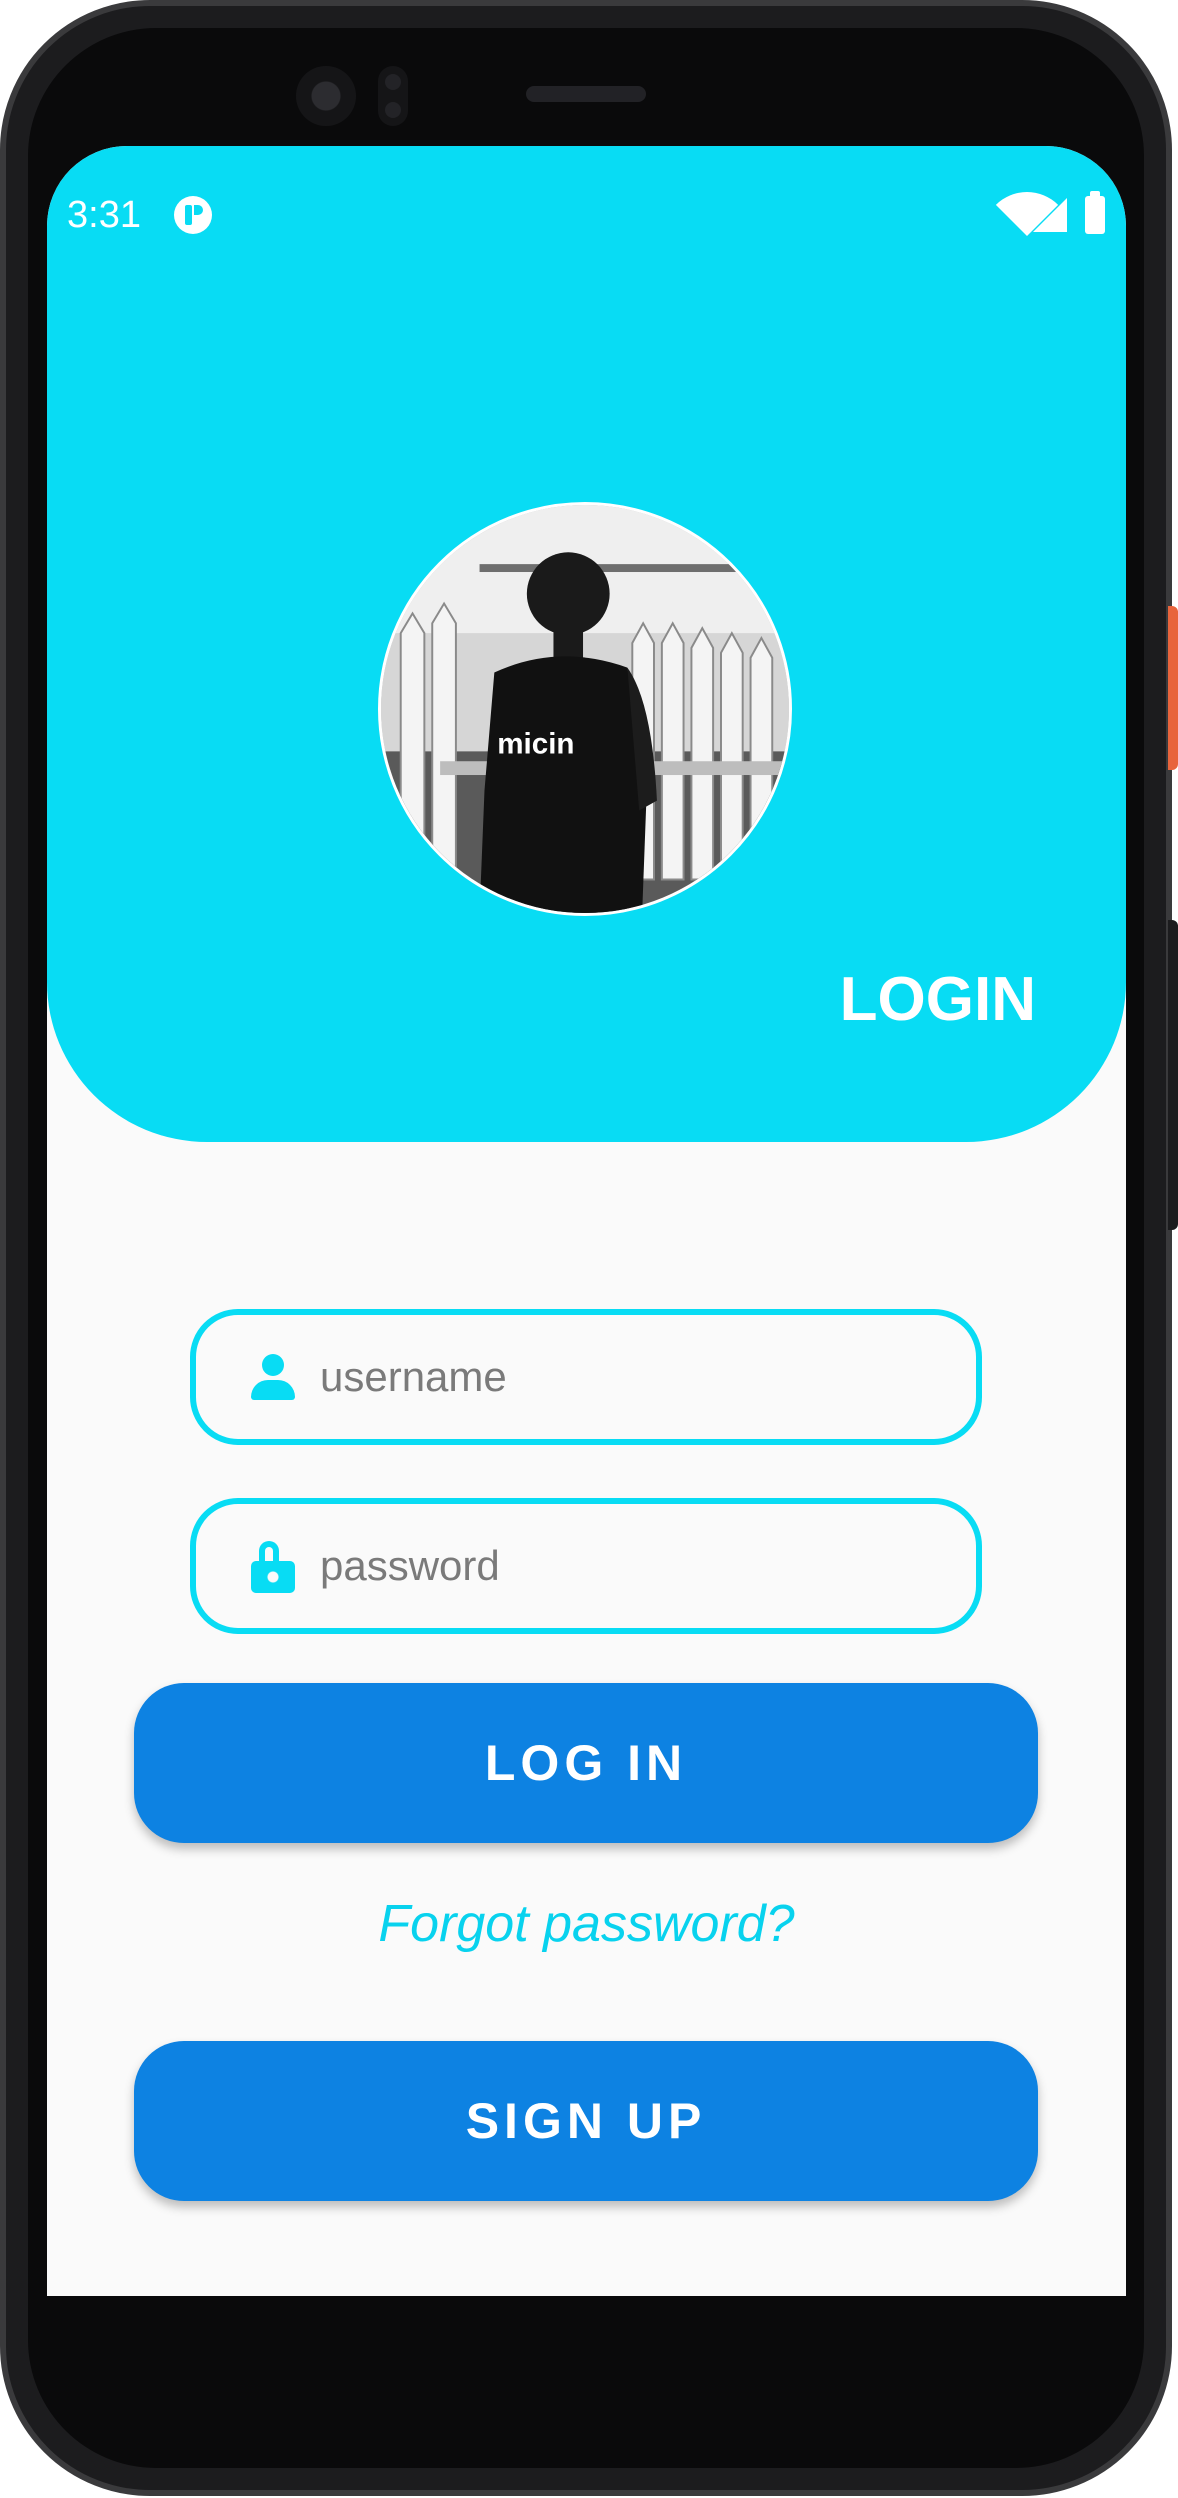 Image resolution: width=1178 pixels, height=2498 pixels. I want to click on lock-icon, so click(273, 1567).